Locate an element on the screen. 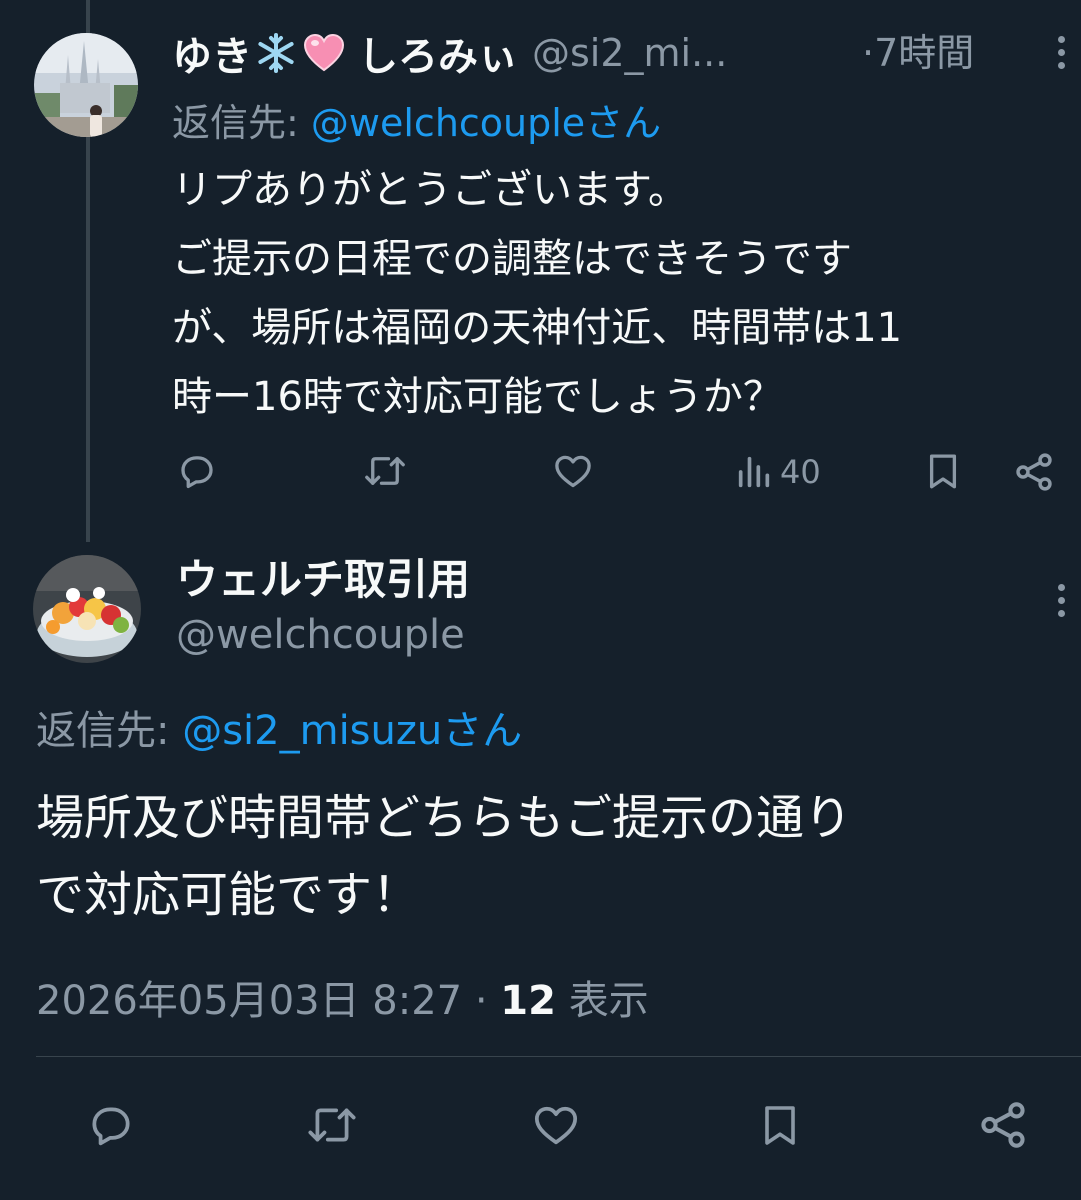 This screenshot has width=1081, height=1200. tweet2-reply-button is located at coordinates (111, 1125).